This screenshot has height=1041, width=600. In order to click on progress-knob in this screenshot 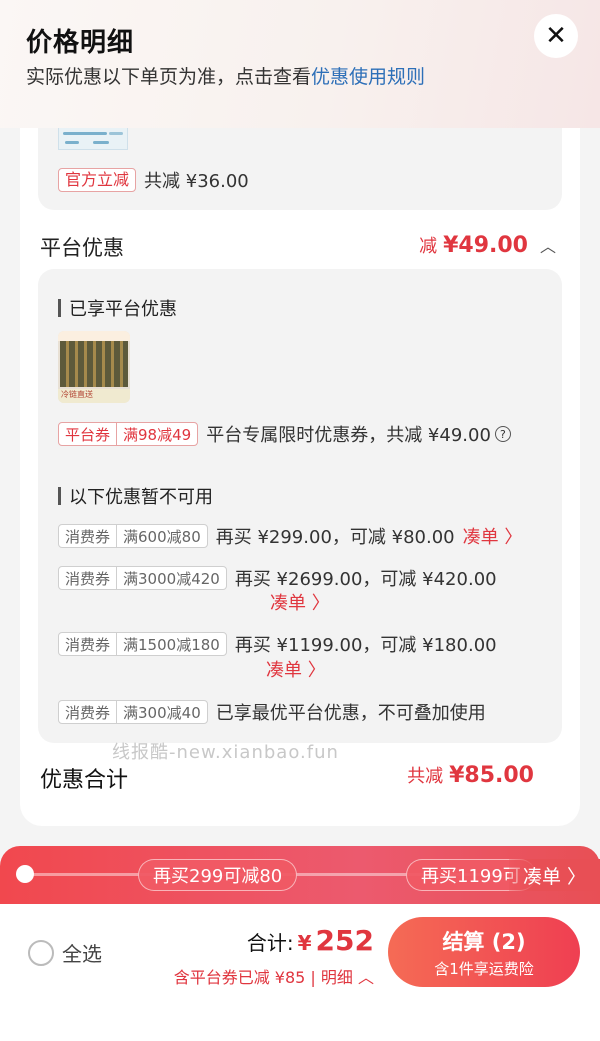, I will do `click(25, 874)`.